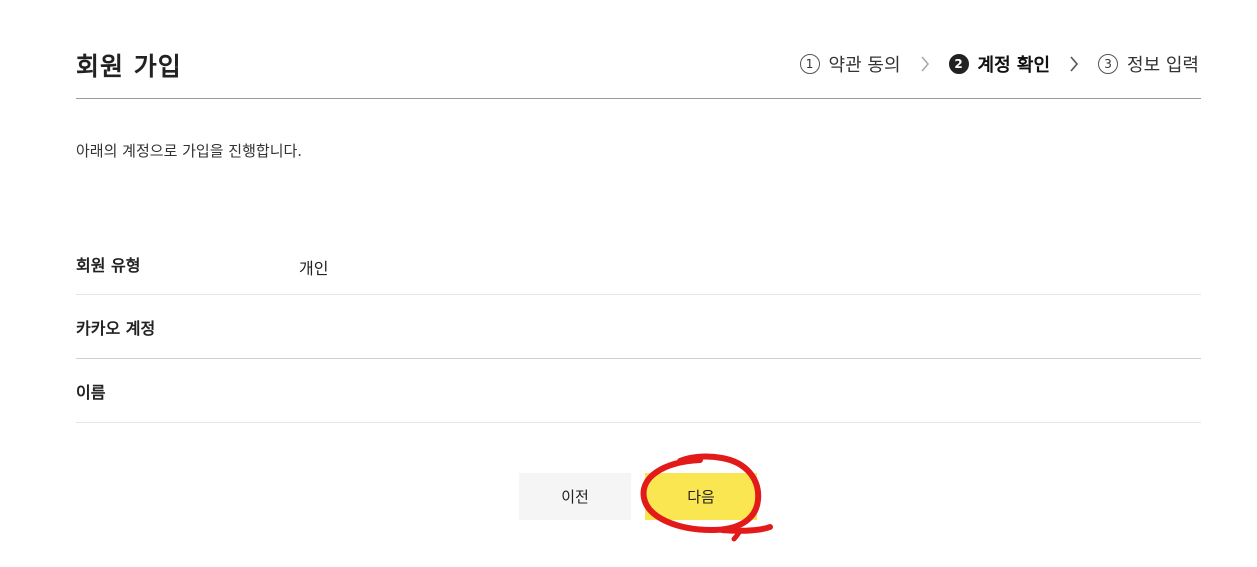 This screenshot has height=567, width=1257. I want to click on page-title: 회원 가입, so click(129, 66).